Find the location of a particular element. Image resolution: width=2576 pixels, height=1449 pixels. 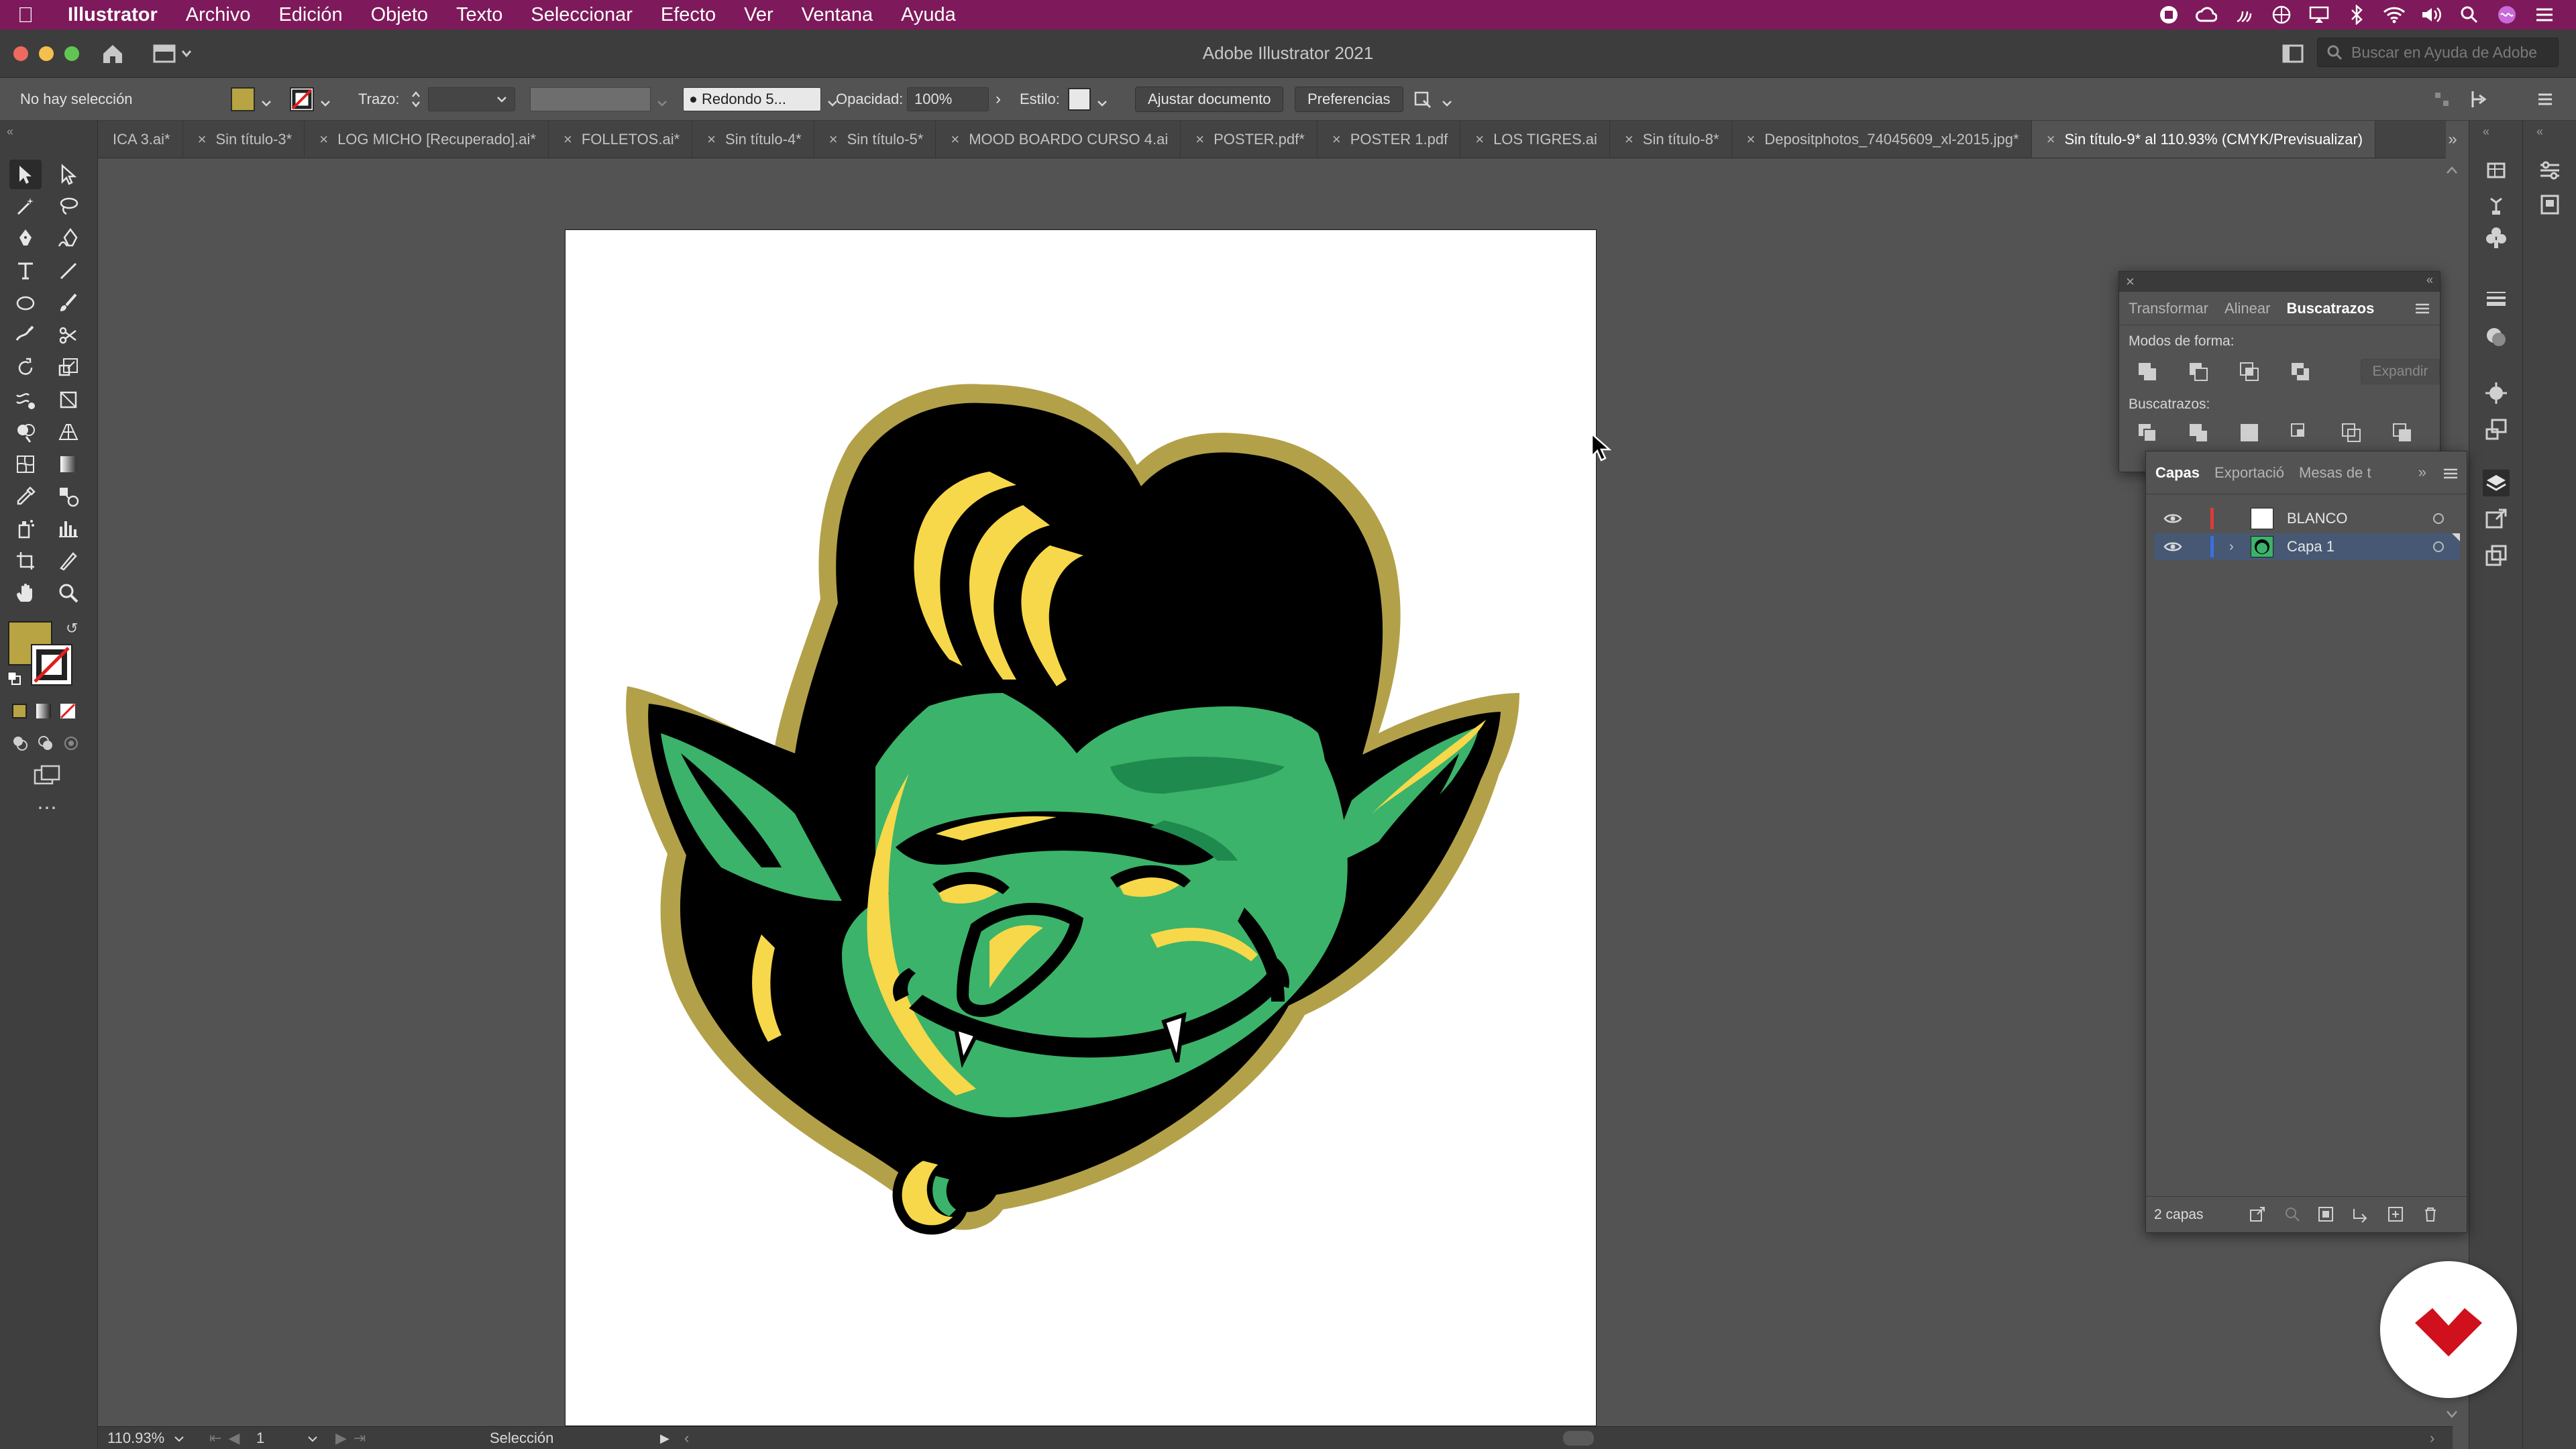

next-artboard-icon: ▶ is located at coordinates (341, 1438).